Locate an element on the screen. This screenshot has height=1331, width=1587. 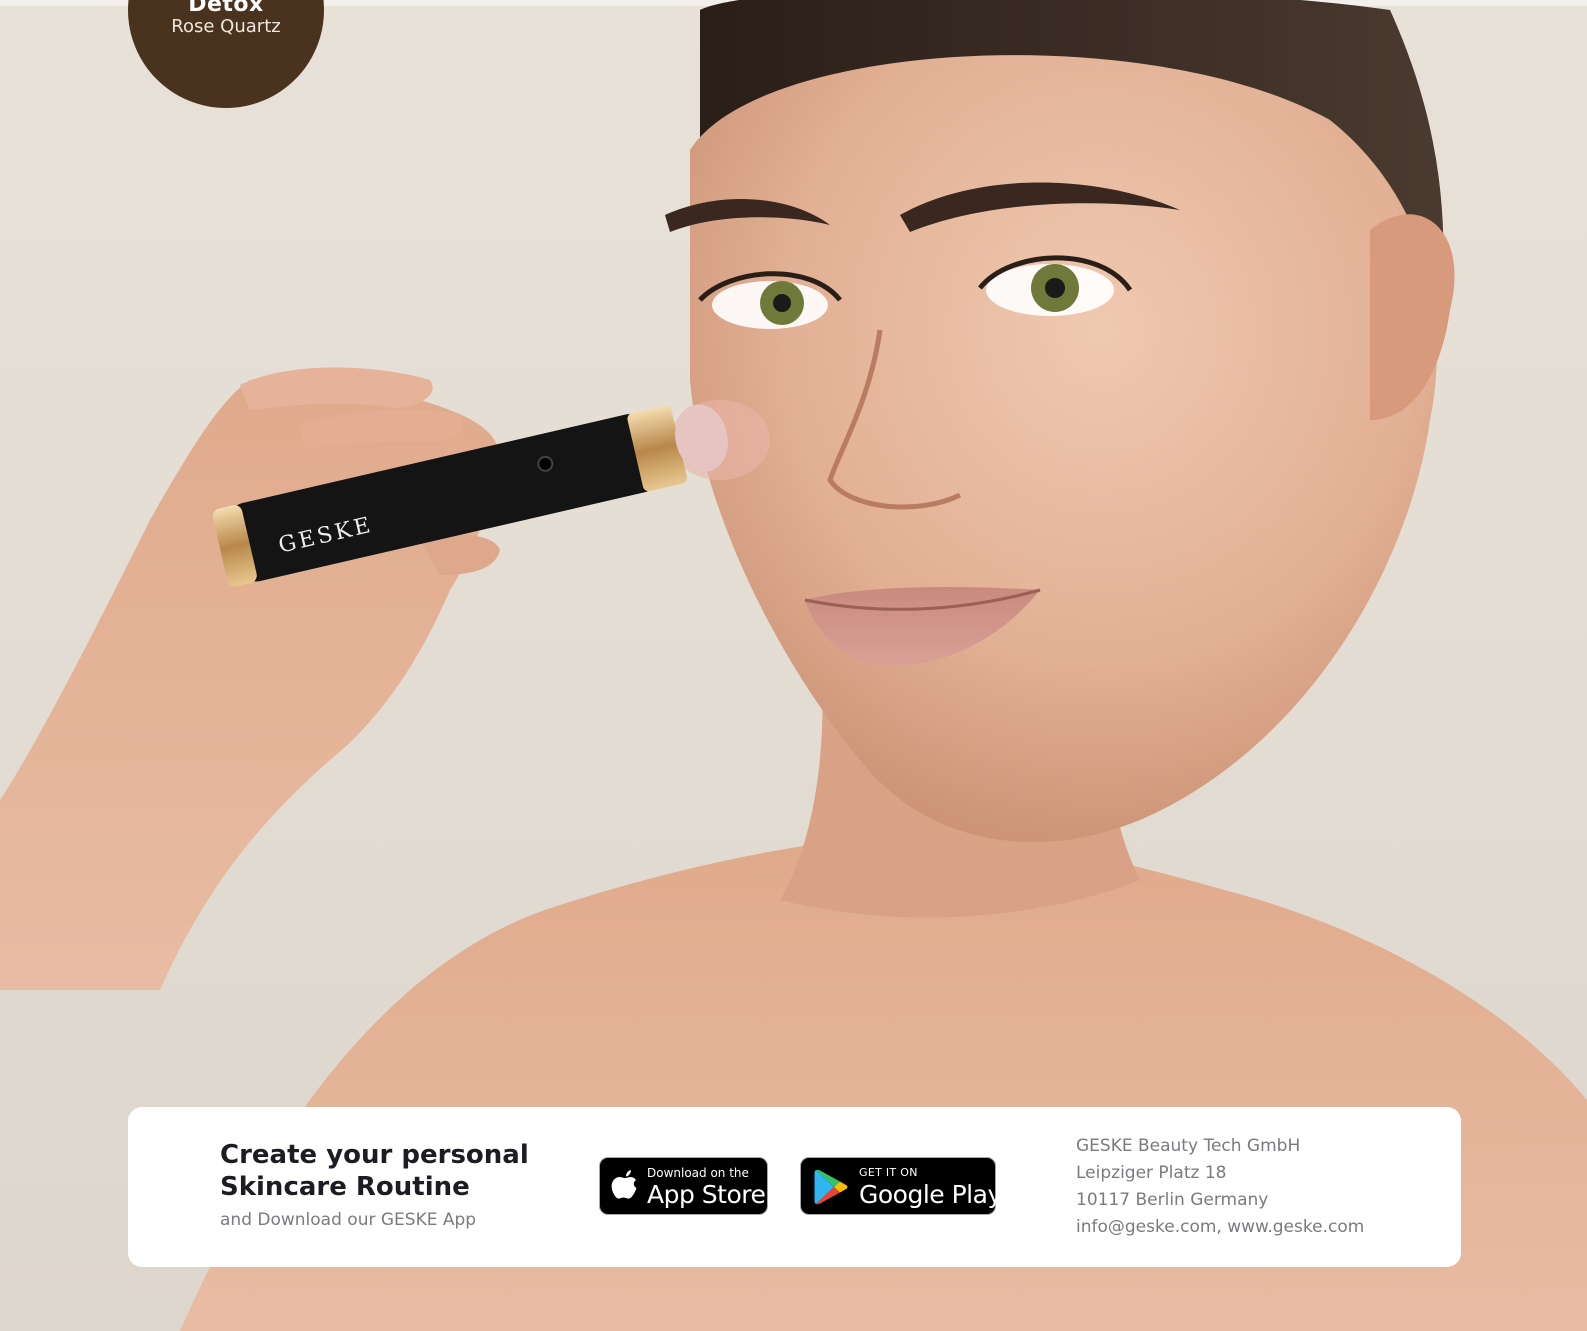
google-play-icon is located at coordinates (831, 1187).